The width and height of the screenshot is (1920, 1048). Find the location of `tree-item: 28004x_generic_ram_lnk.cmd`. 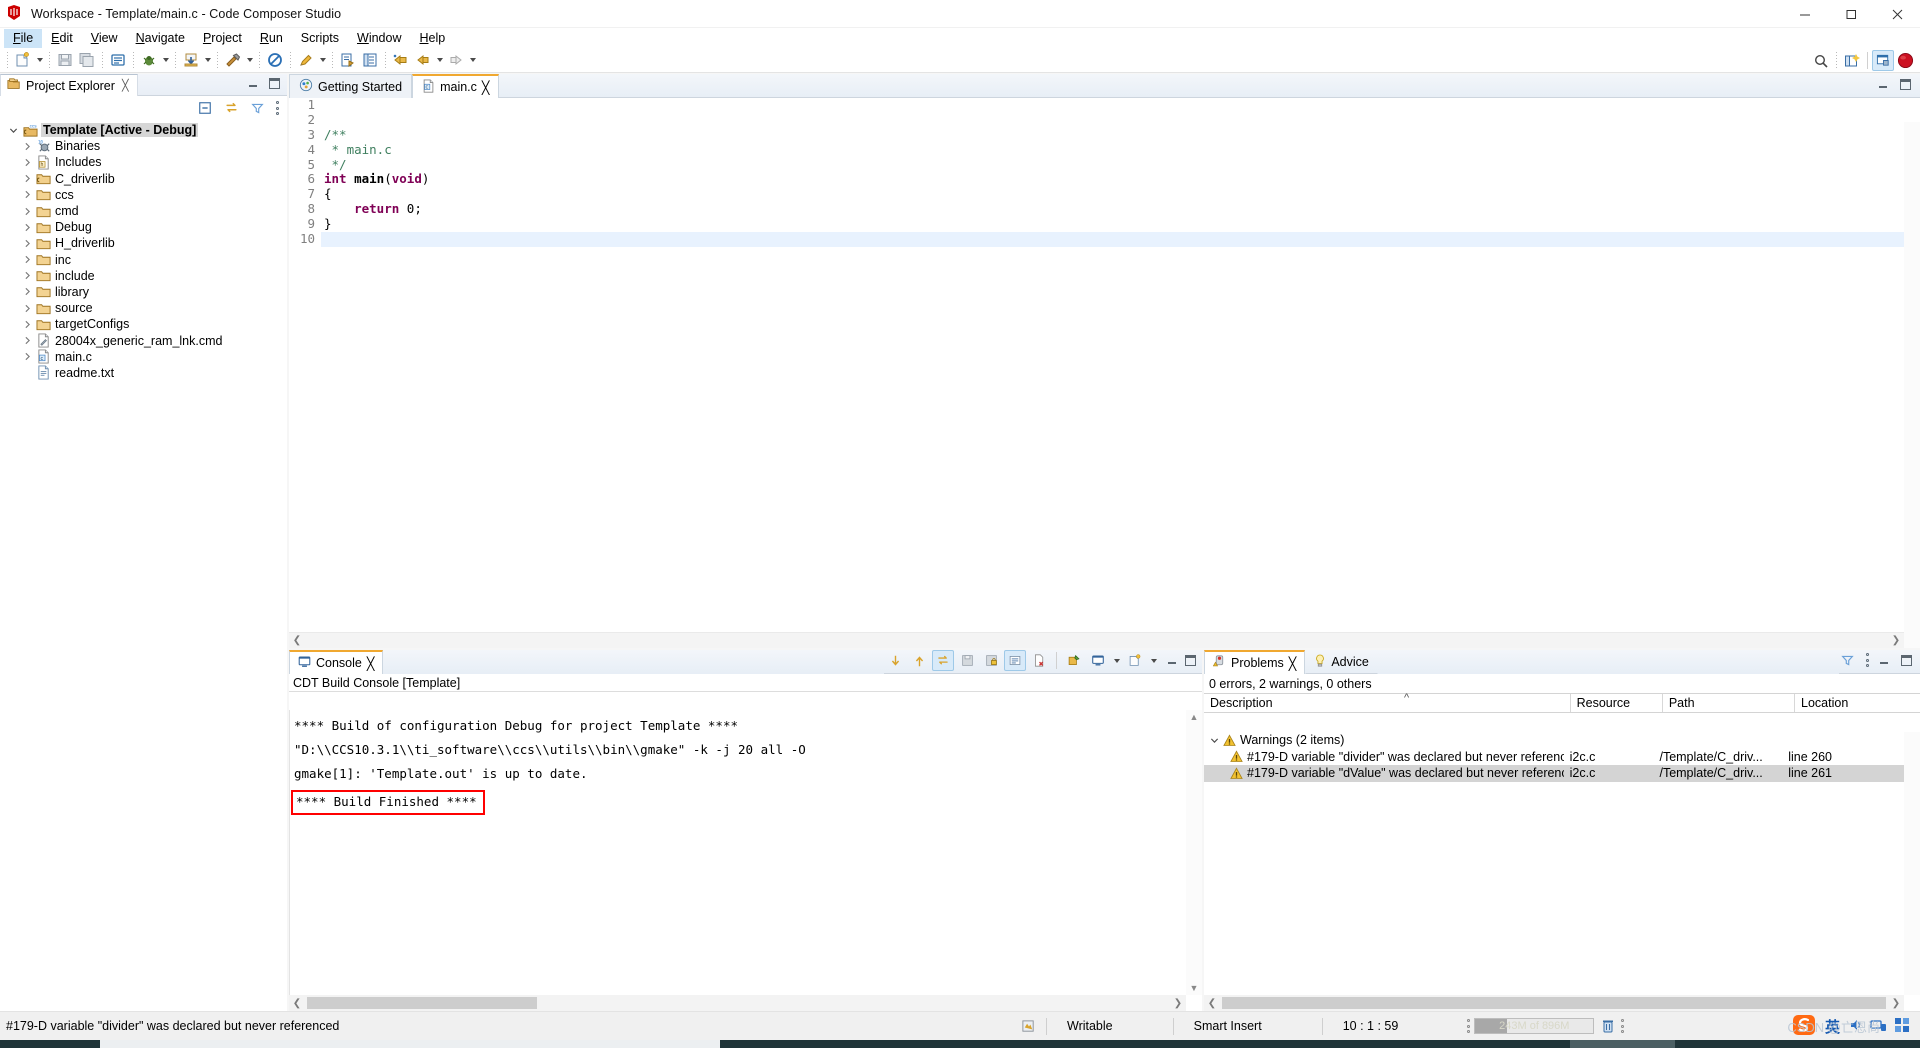

tree-item: 28004x_generic_ram_lnk.cmd is located at coordinates (143, 340).